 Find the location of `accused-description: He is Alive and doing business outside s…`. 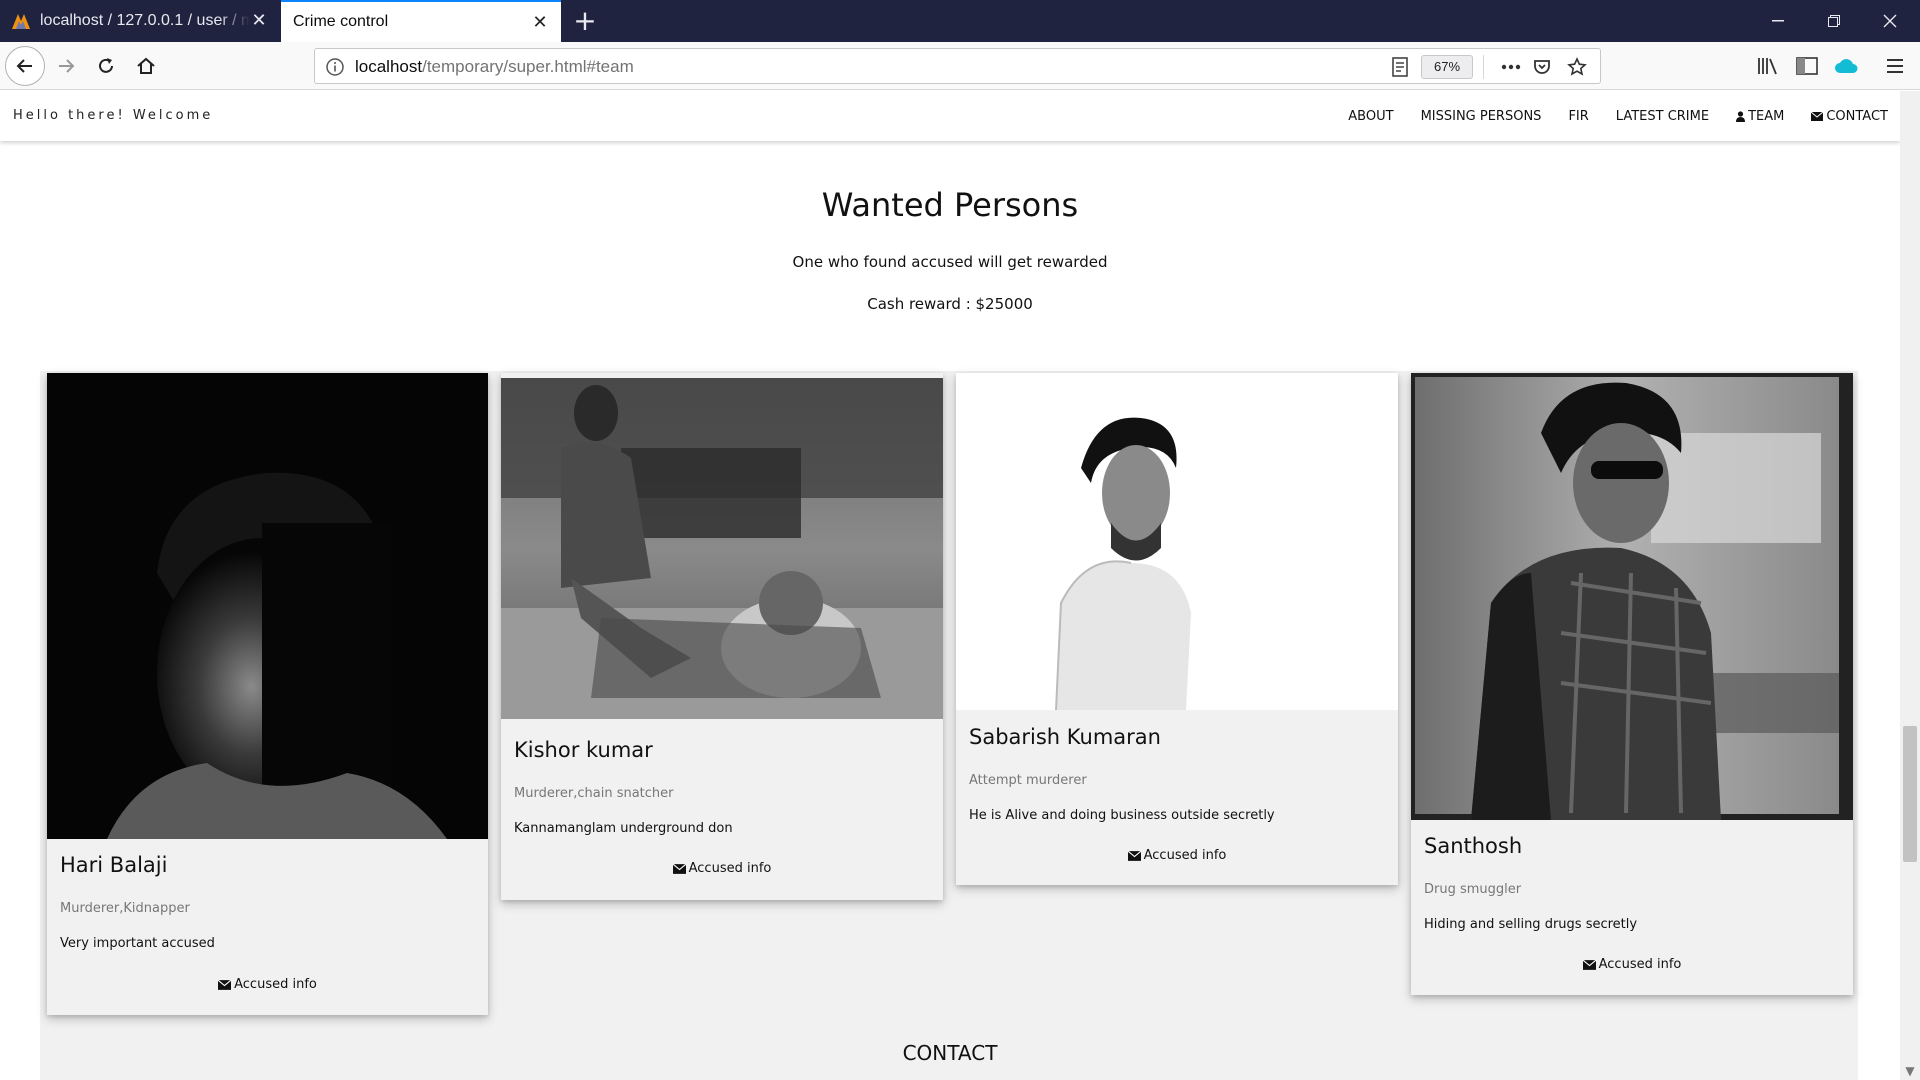

accused-description: He is Alive and doing business outside s… is located at coordinates (1122, 815).